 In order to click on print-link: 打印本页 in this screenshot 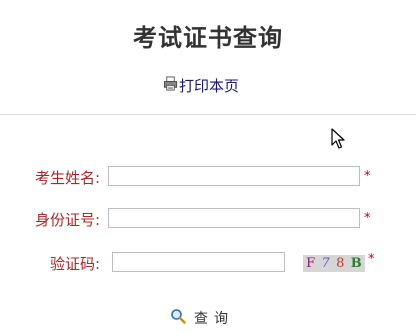, I will do `click(201, 85)`.